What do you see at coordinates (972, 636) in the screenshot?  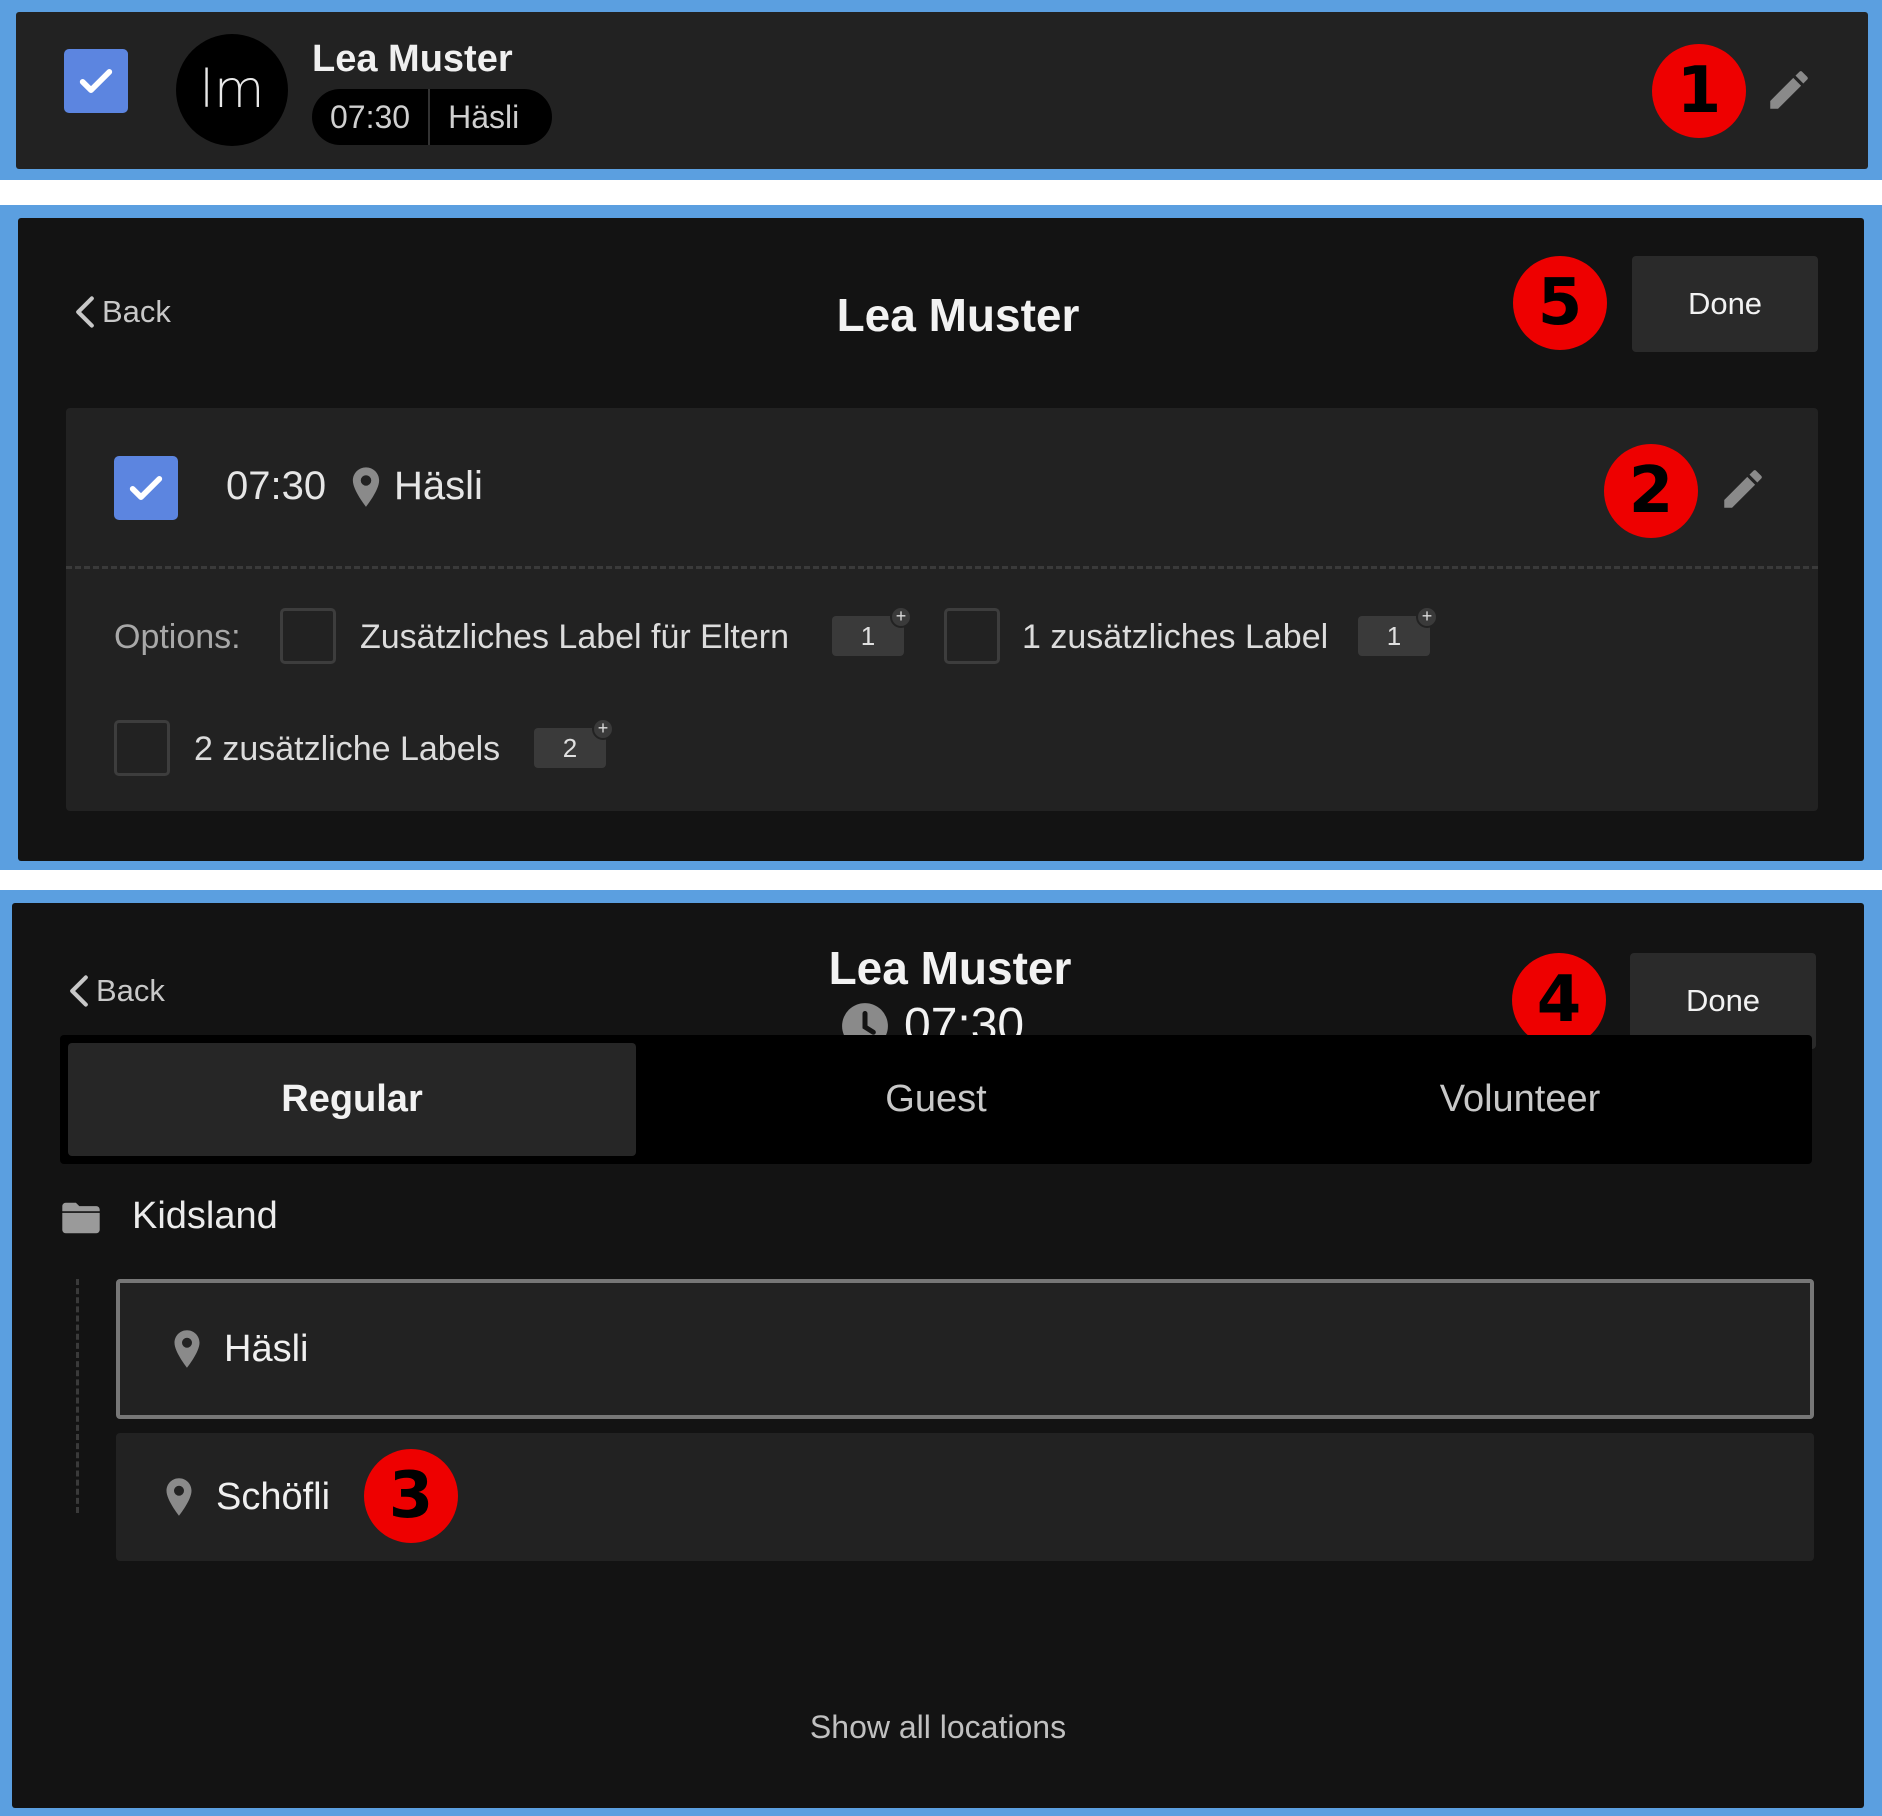 I see `option-checkbox-1-label` at bounding box center [972, 636].